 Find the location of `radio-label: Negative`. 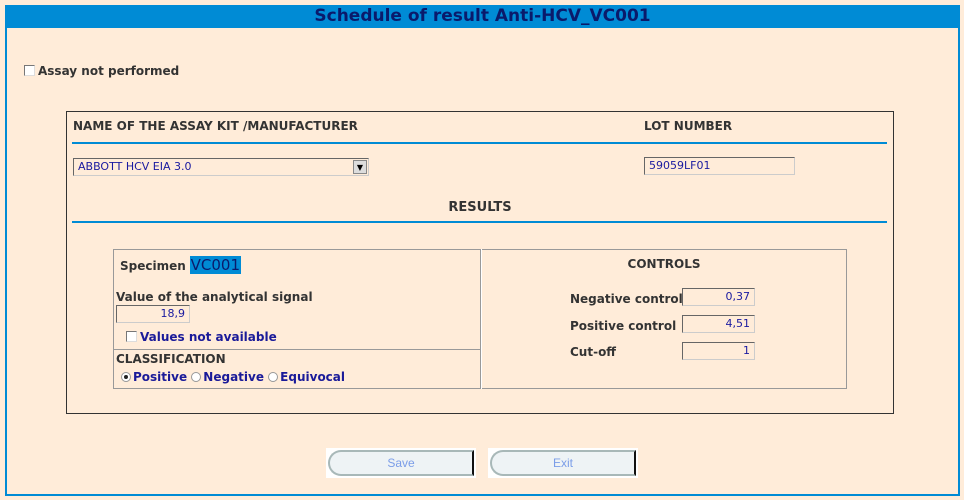

radio-label: Negative is located at coordinates (233, 377).